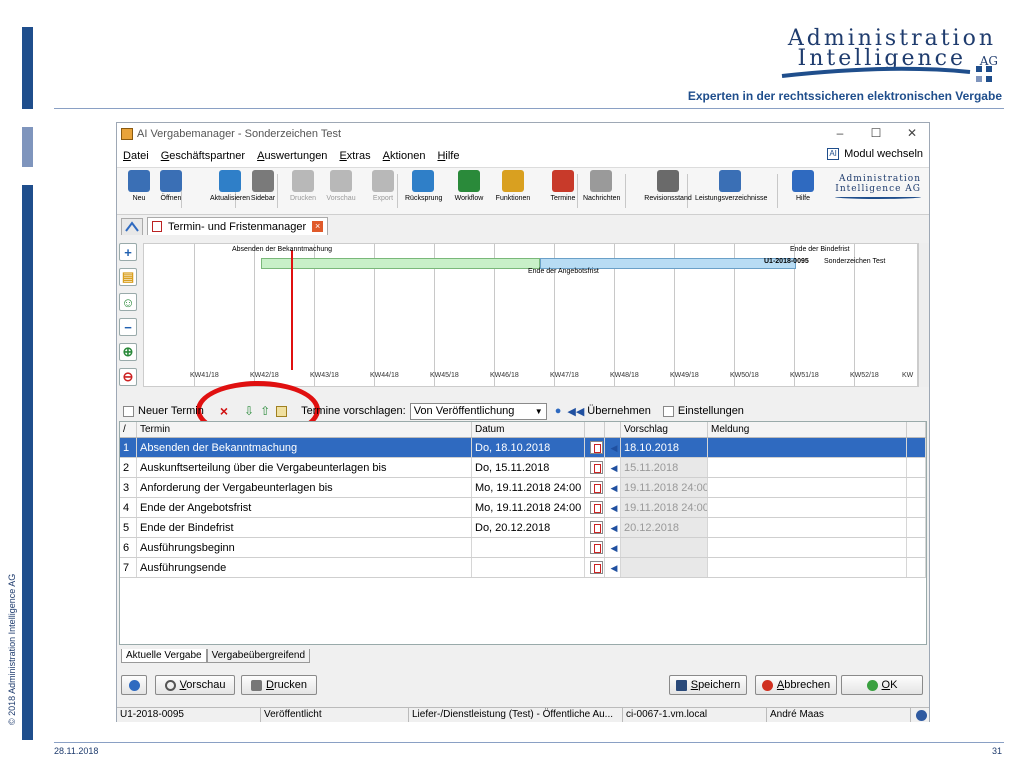  Describe the element at coordinates (318, 226) in the screenshot. I see `close-tab-icon: ×` at that location.